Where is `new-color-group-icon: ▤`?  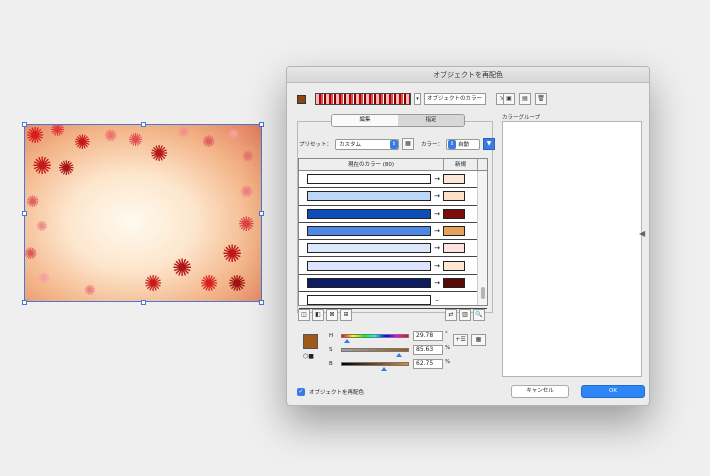 new-color-group-icon: ▤ is located at coordinates (525, 99).